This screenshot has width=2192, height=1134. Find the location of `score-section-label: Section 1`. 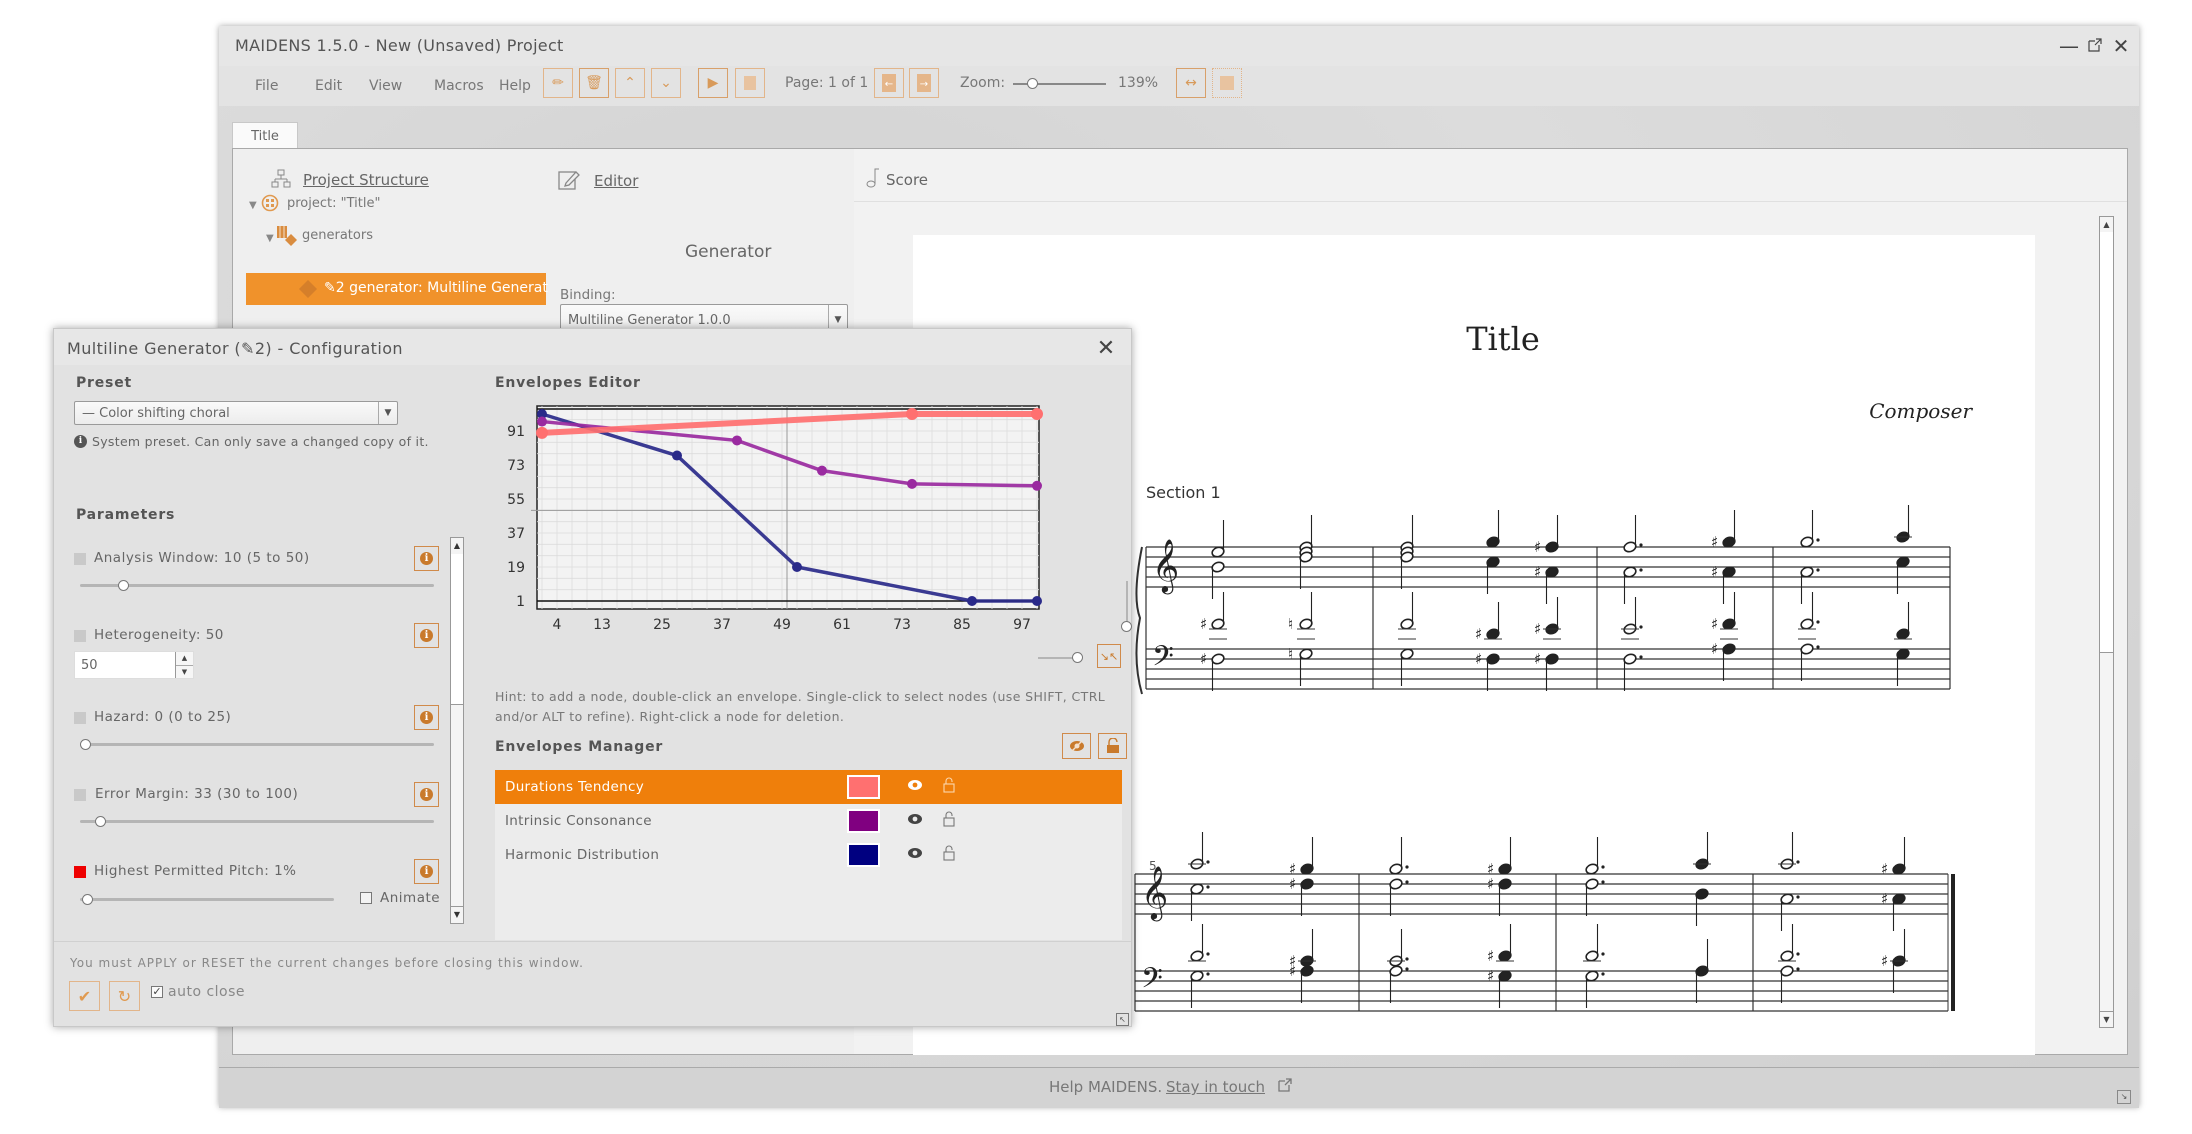

score-section-label: Section 1 is located at coordinates (1183, 492).